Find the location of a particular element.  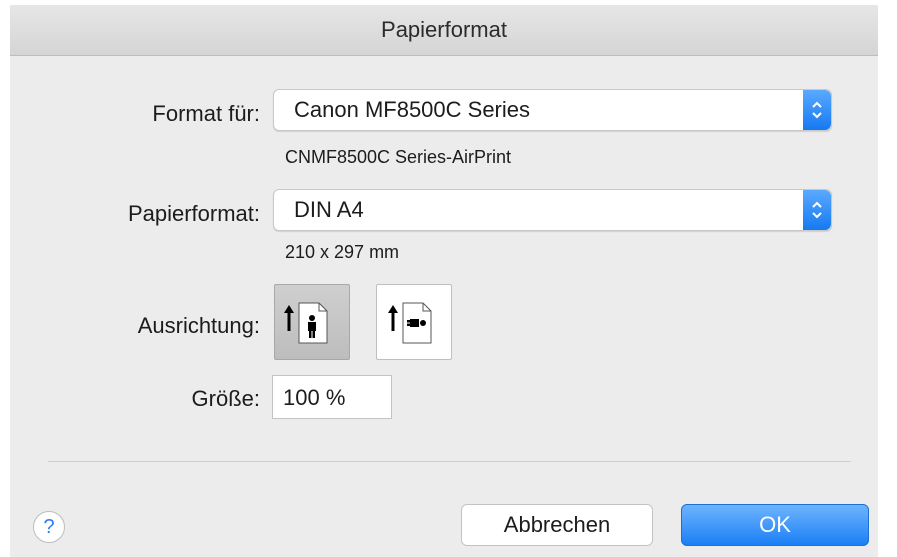

format-for-label: Format für: is located at coordinates (206, 113).